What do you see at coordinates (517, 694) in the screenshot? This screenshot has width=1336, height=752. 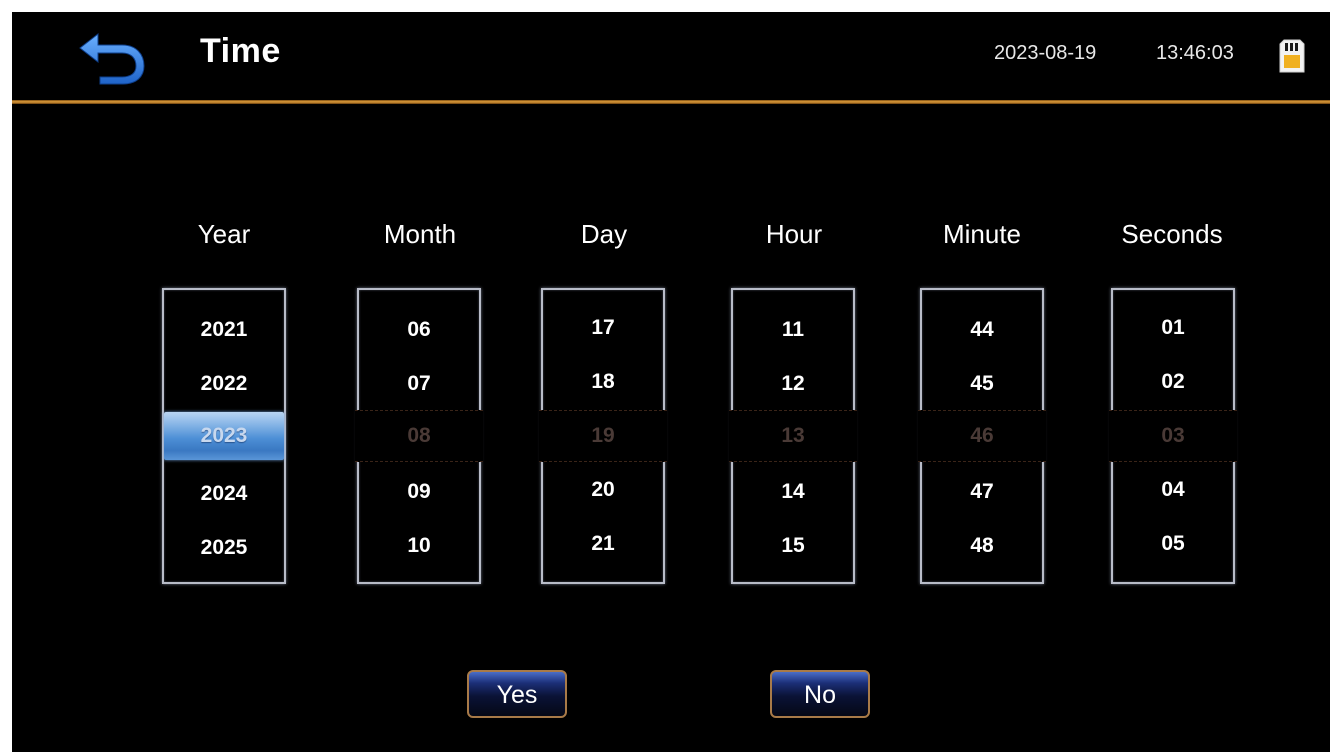 I see `yes-button: Yes` at bounding box center [517, 694].